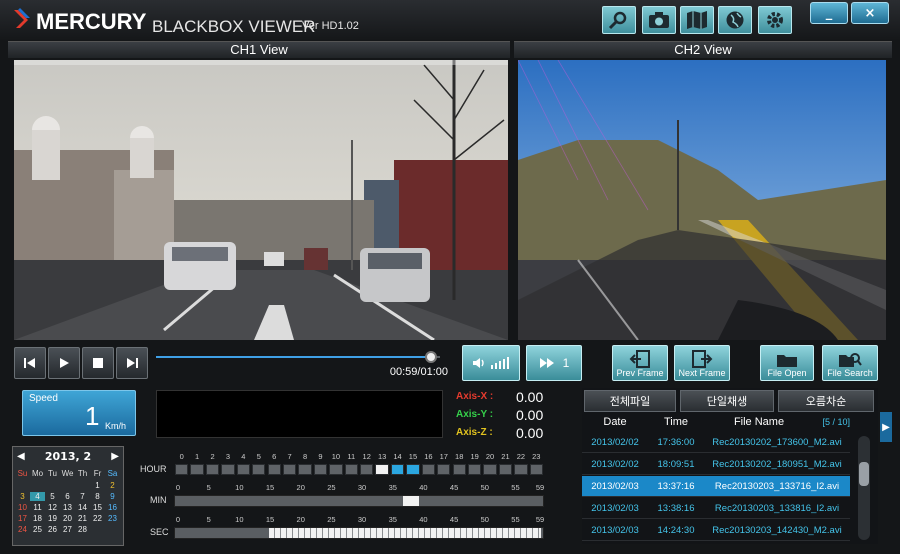  Describe the element at coordinates (850, 363) in the screenshot. I see `file-search-button: File Search` at that location.